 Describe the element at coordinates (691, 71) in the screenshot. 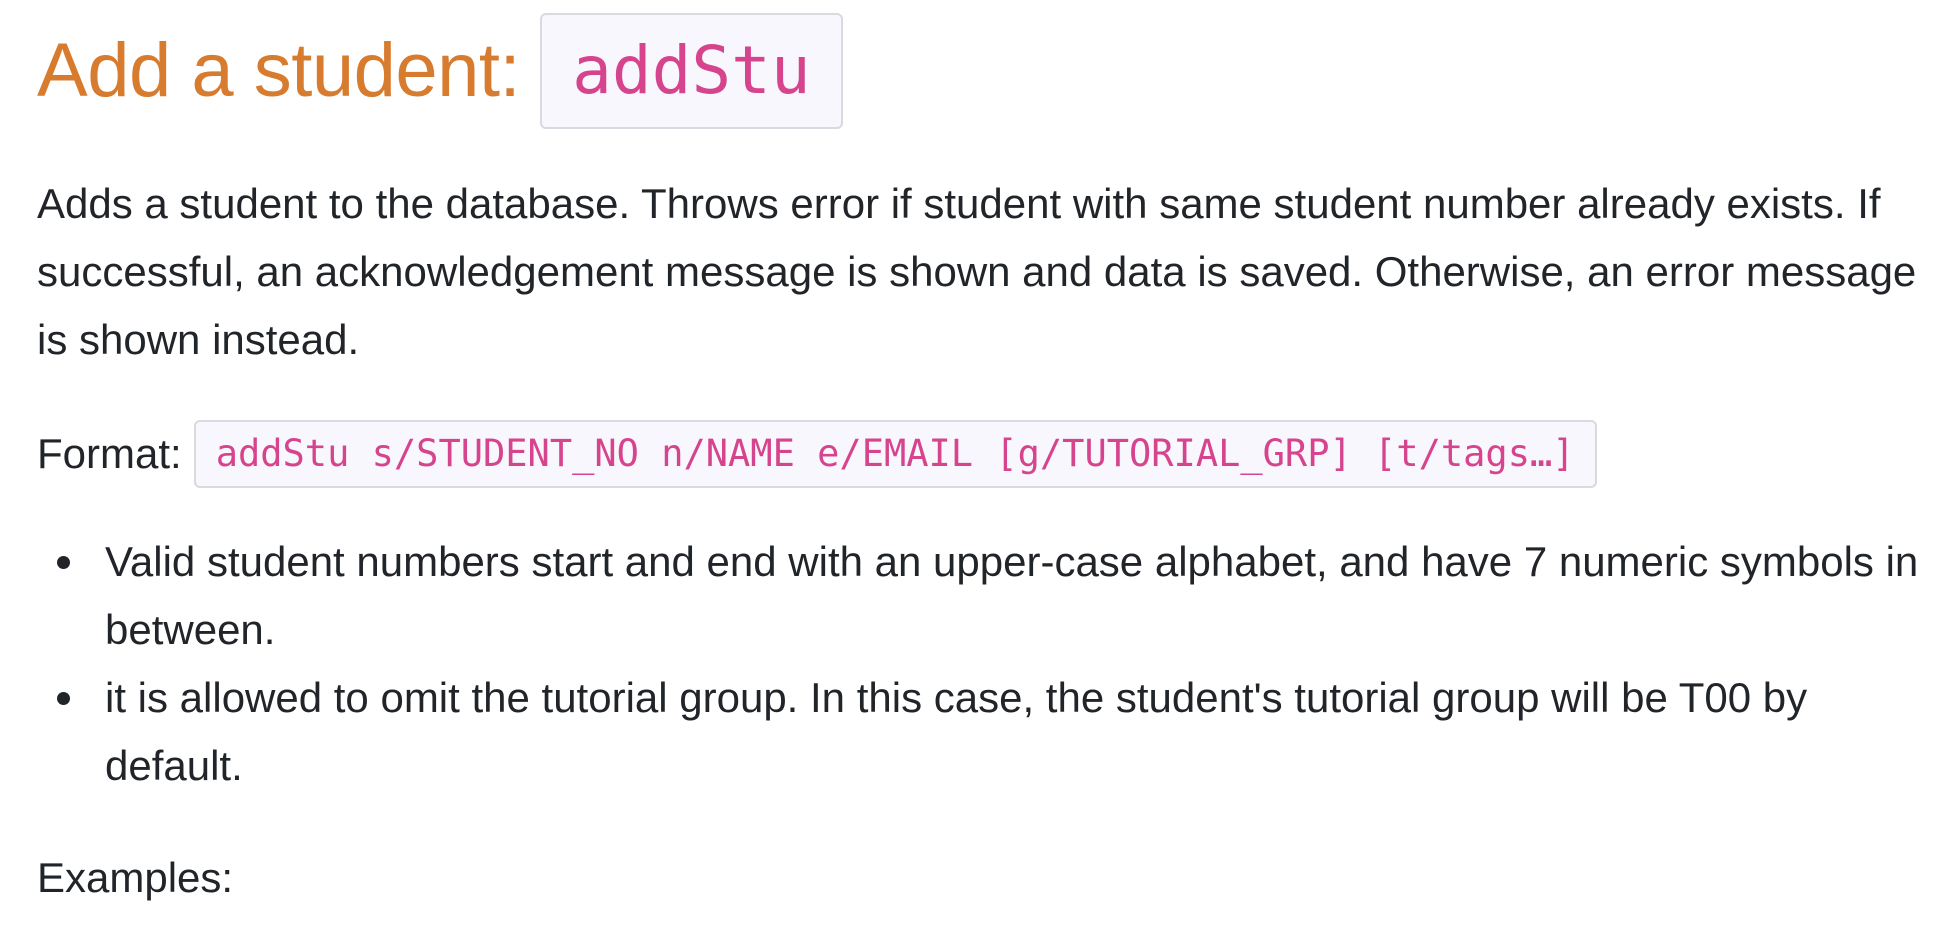

I see `heading-command-code: addStu` at that location.